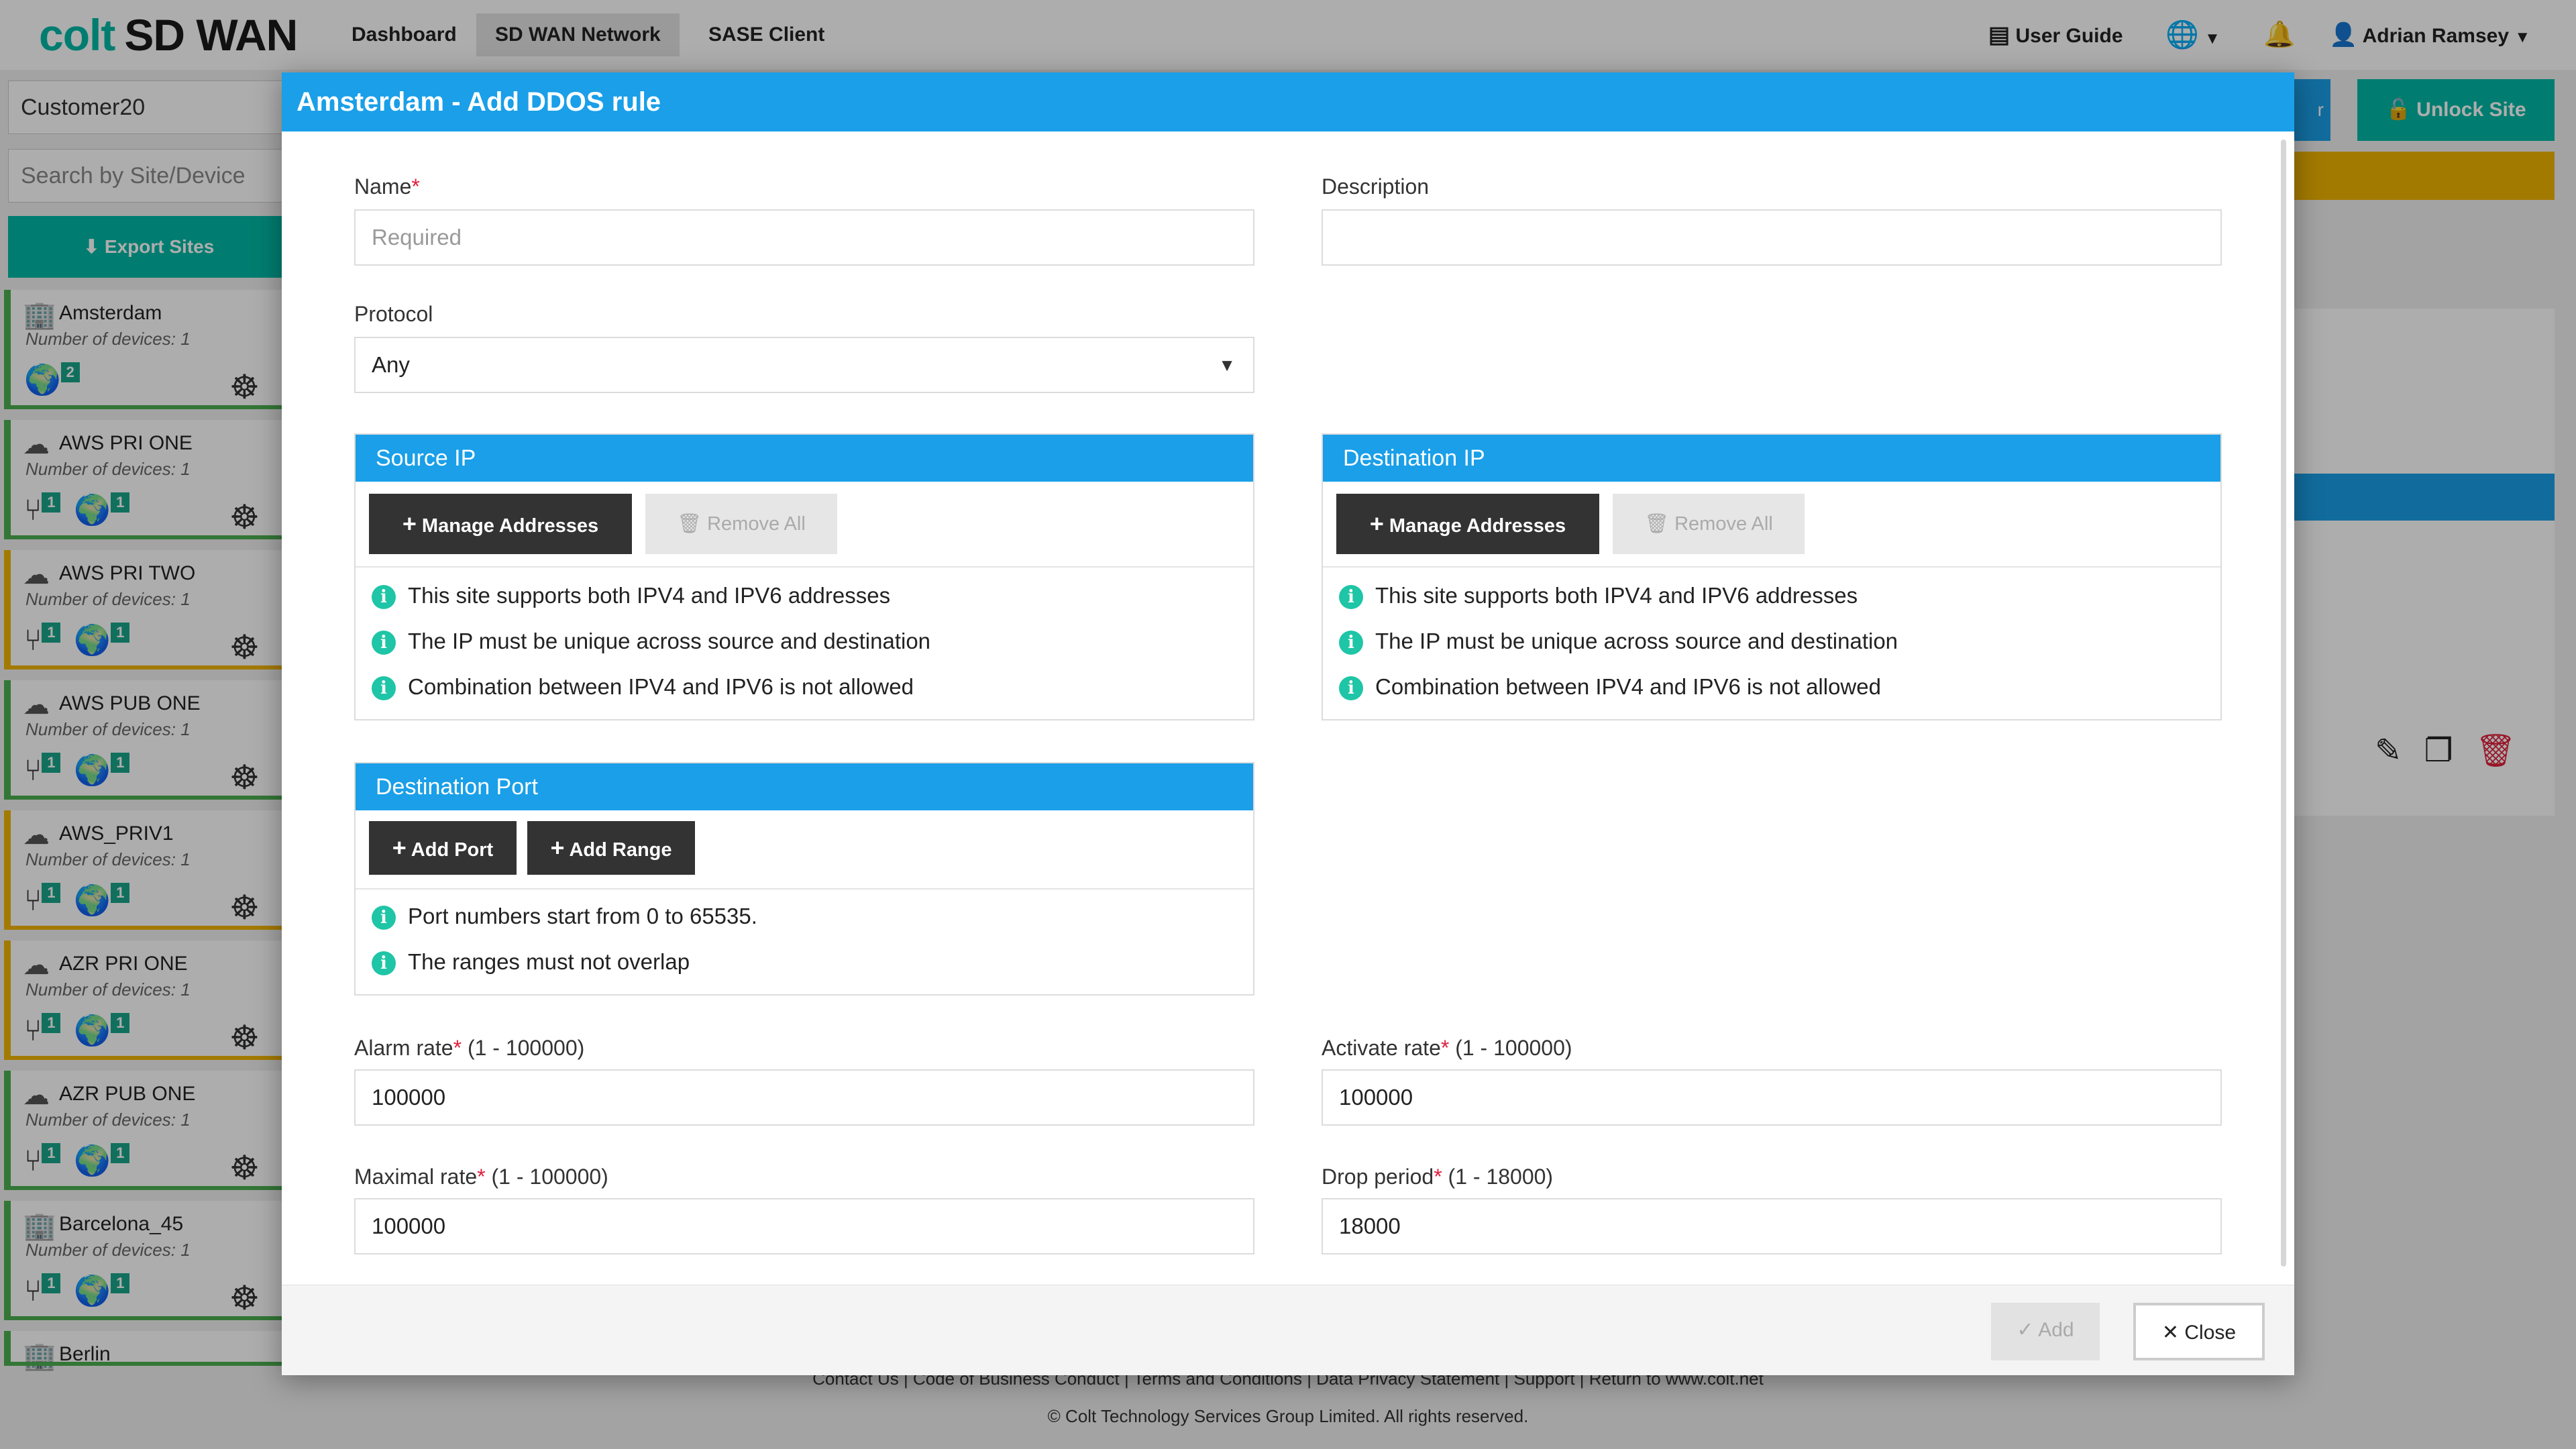 The width and height of the screenshot is (2576, 1449). I want to click on close-icon: ✕, so click(2170, 1333).